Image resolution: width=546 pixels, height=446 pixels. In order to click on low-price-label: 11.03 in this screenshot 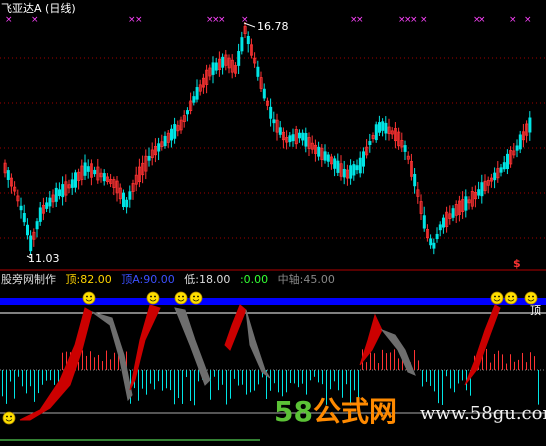, I will do `click(44, 258)`.